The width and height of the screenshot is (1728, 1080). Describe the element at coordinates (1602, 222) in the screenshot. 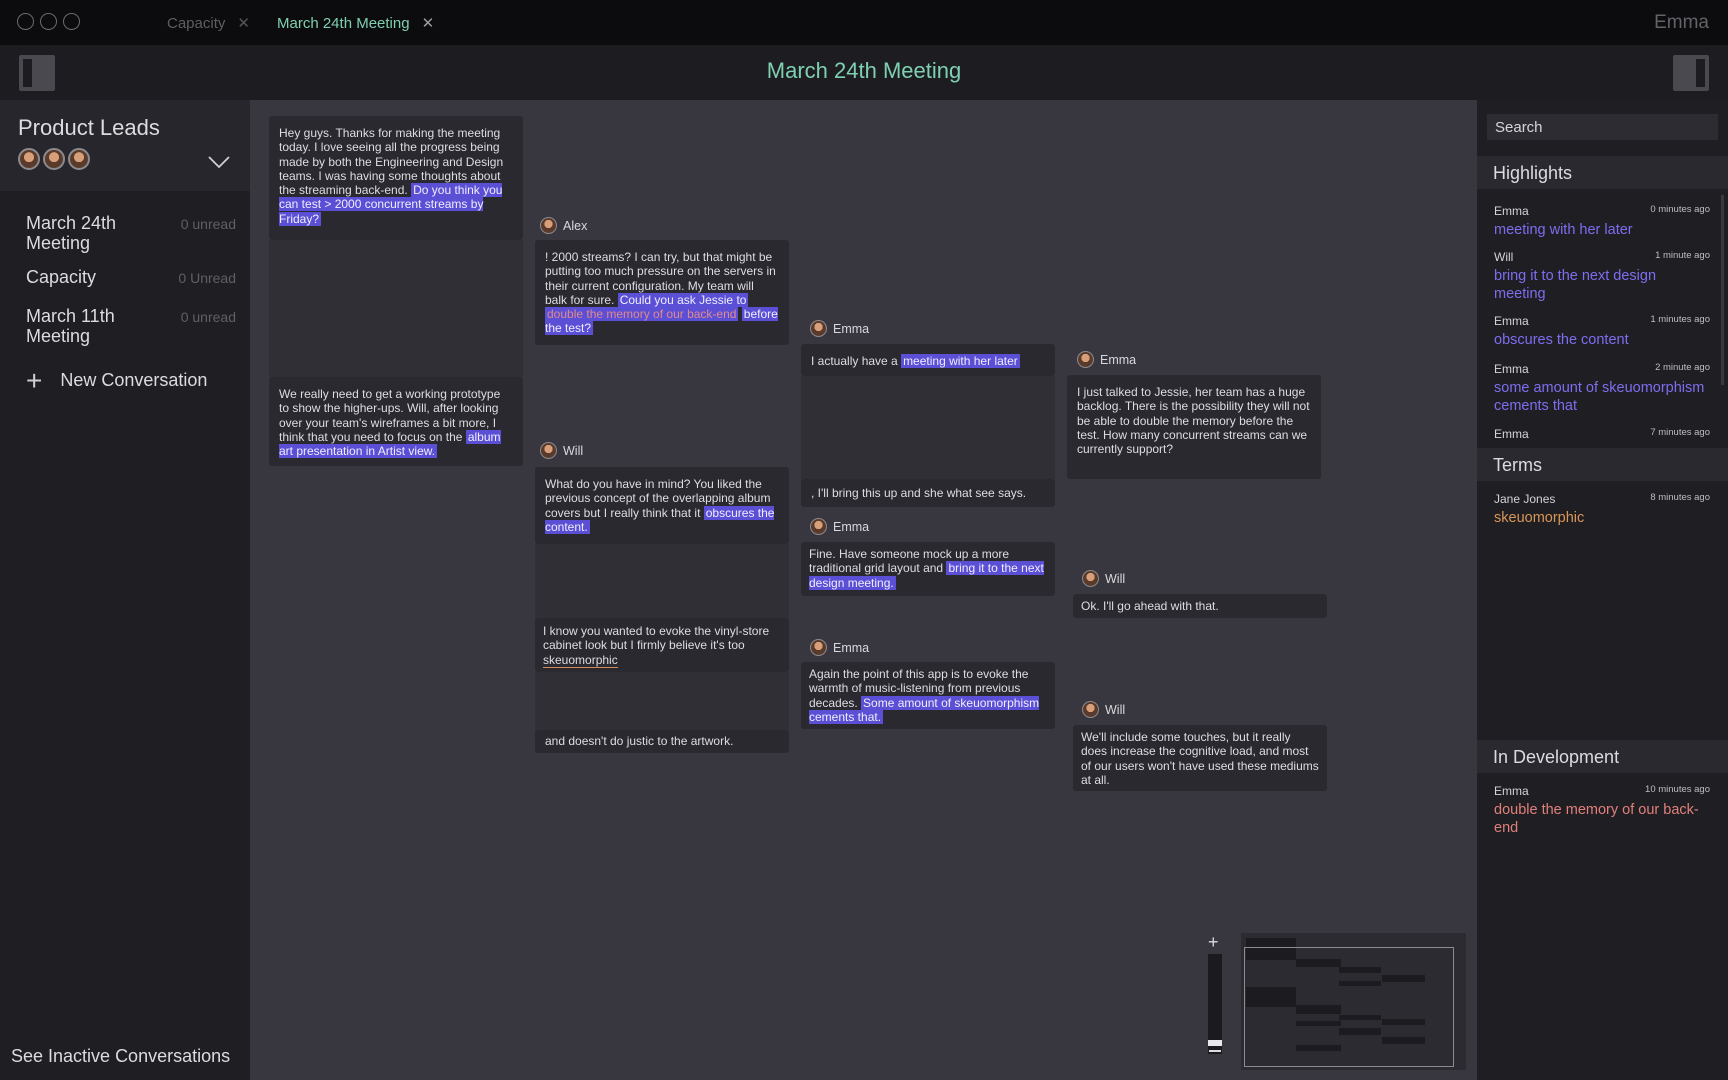

I see `highlight-item: Emma 0 minutes ago meeting with her later` at that location.